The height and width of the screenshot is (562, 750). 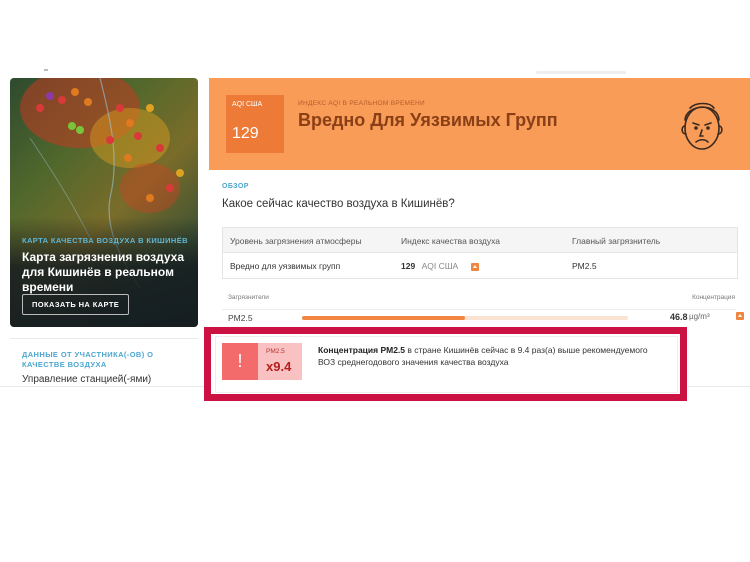 I want to click on header-aqi: Индекс качества воздуха, so click(x=451, y=241).